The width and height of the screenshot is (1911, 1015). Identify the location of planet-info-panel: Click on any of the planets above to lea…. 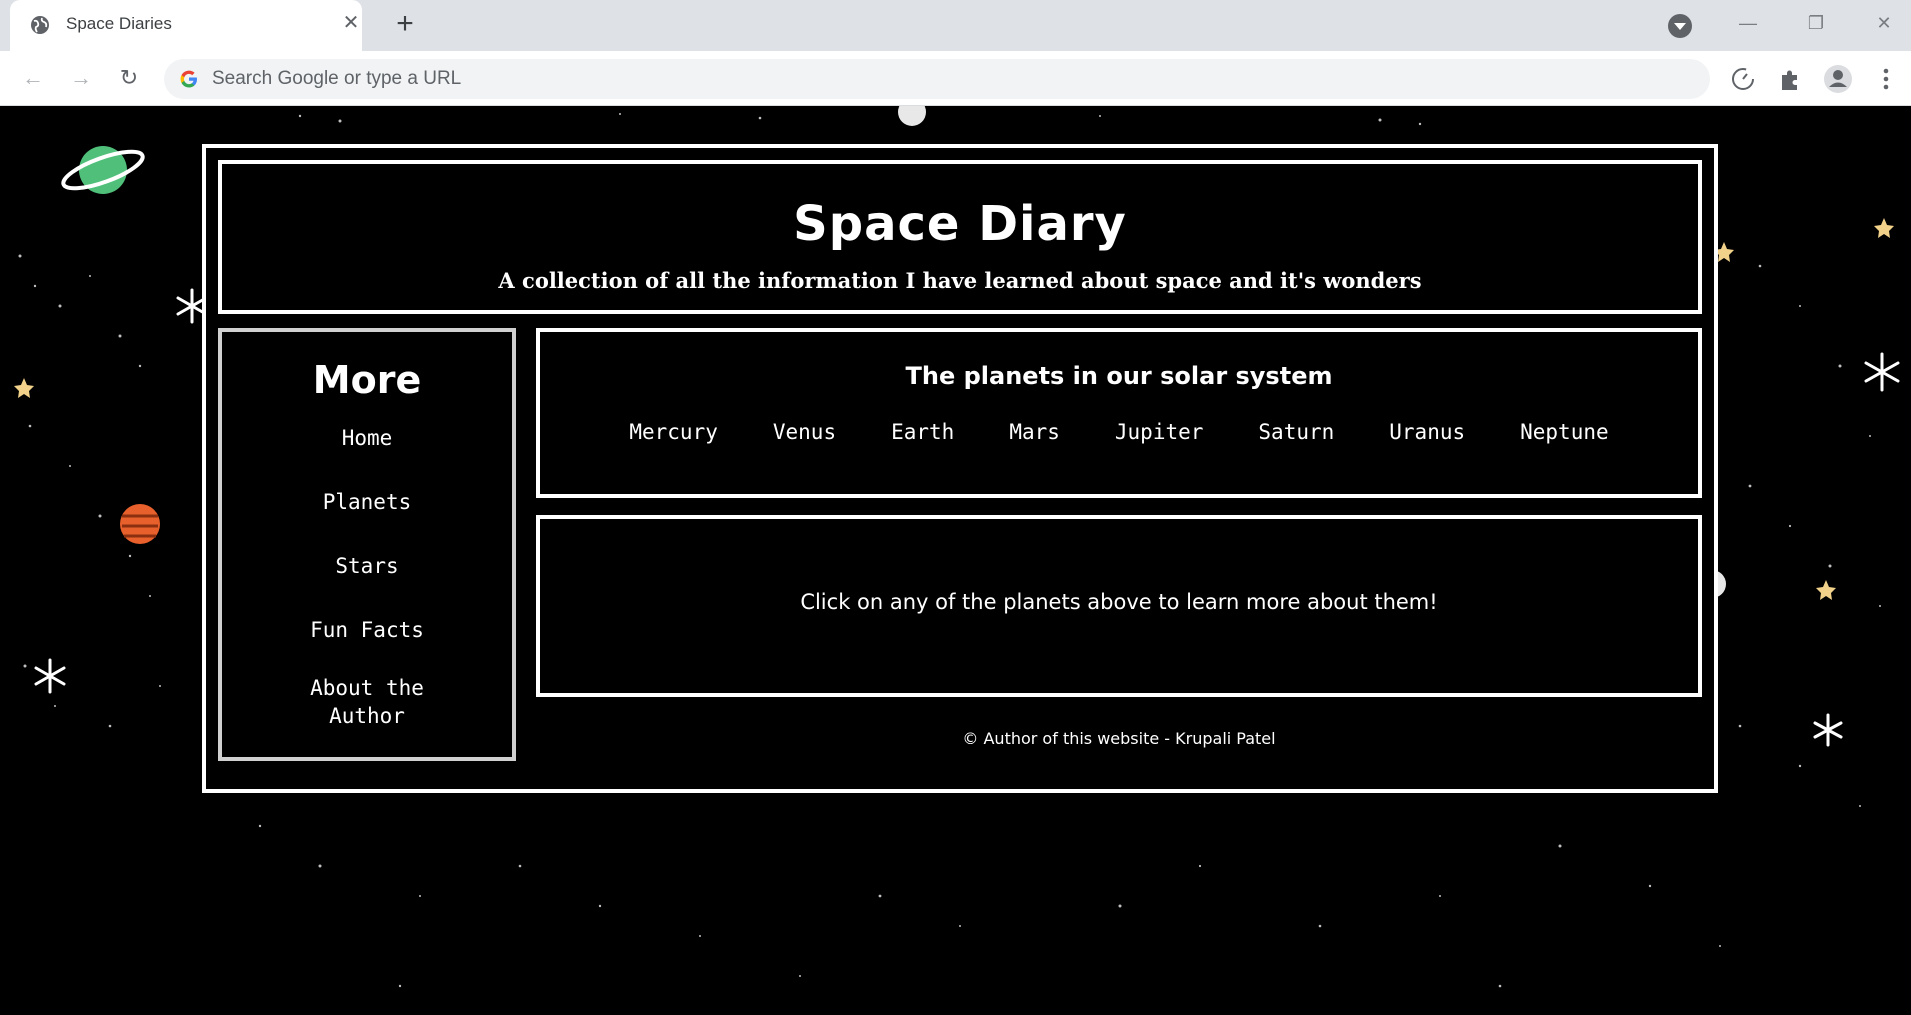
(1119, 606).